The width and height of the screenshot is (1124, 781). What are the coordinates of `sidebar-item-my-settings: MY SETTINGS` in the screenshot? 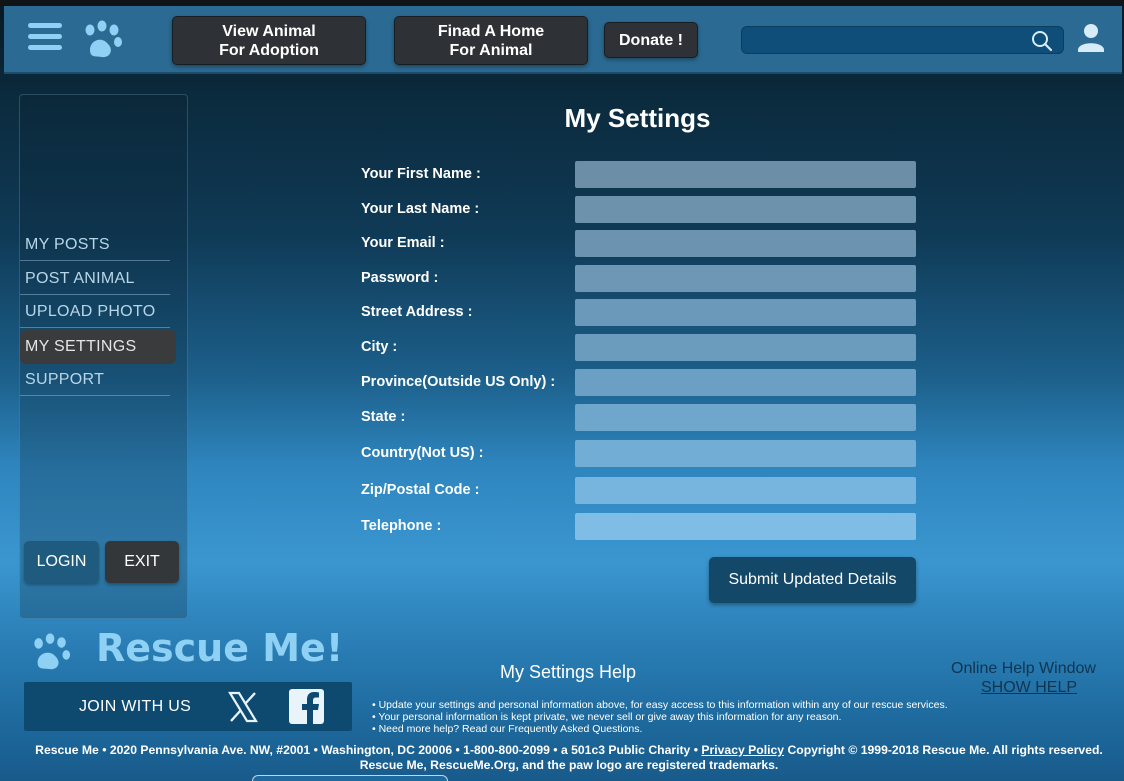 It's located at (98, 347).